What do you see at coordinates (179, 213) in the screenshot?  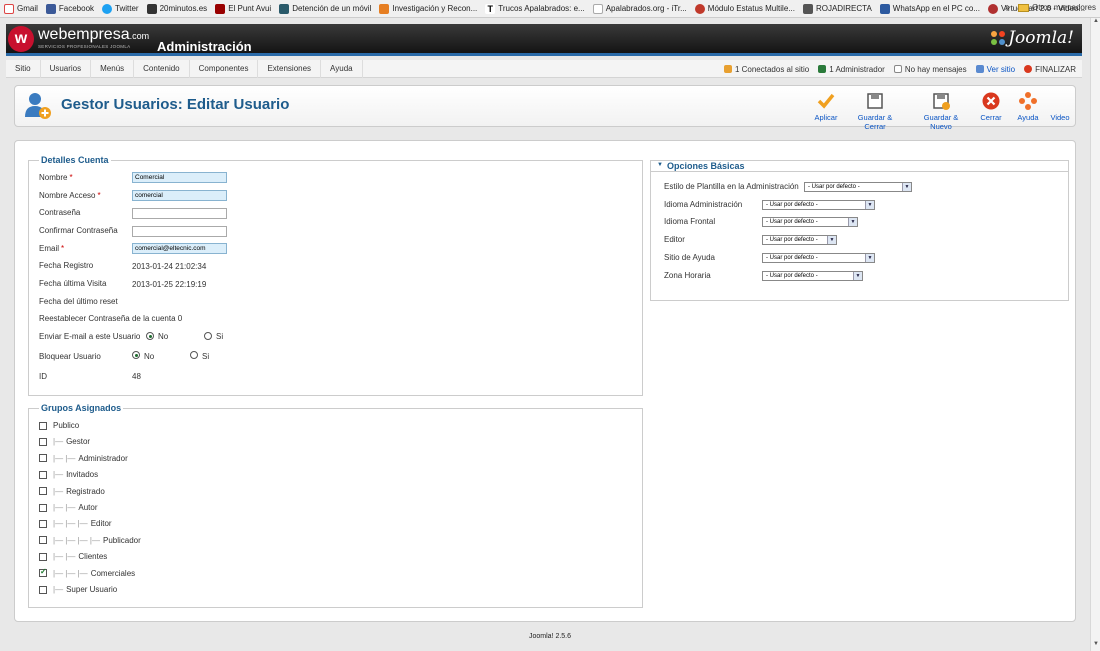 I see `password-input` at bounding box center [179, 213].